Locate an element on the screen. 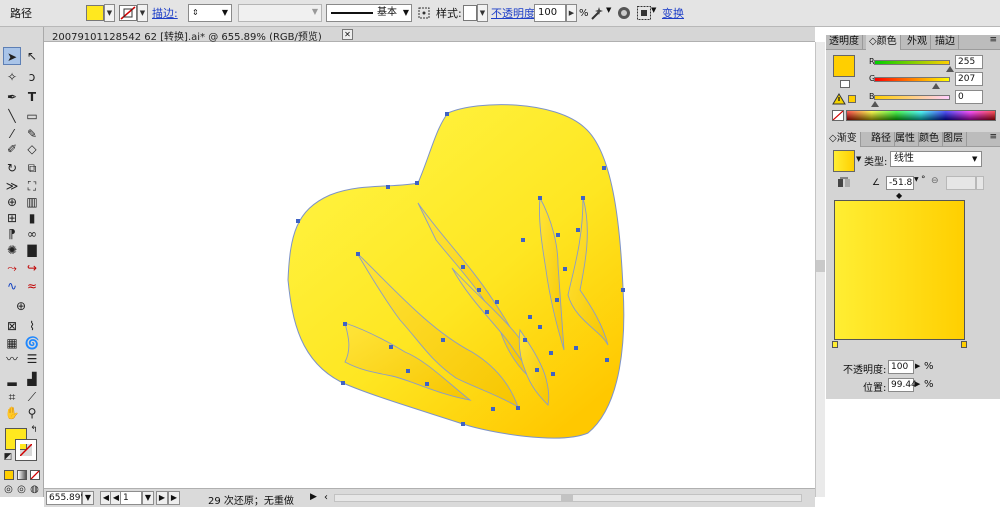  none-mode-icon is located at coordinates (35, 475).